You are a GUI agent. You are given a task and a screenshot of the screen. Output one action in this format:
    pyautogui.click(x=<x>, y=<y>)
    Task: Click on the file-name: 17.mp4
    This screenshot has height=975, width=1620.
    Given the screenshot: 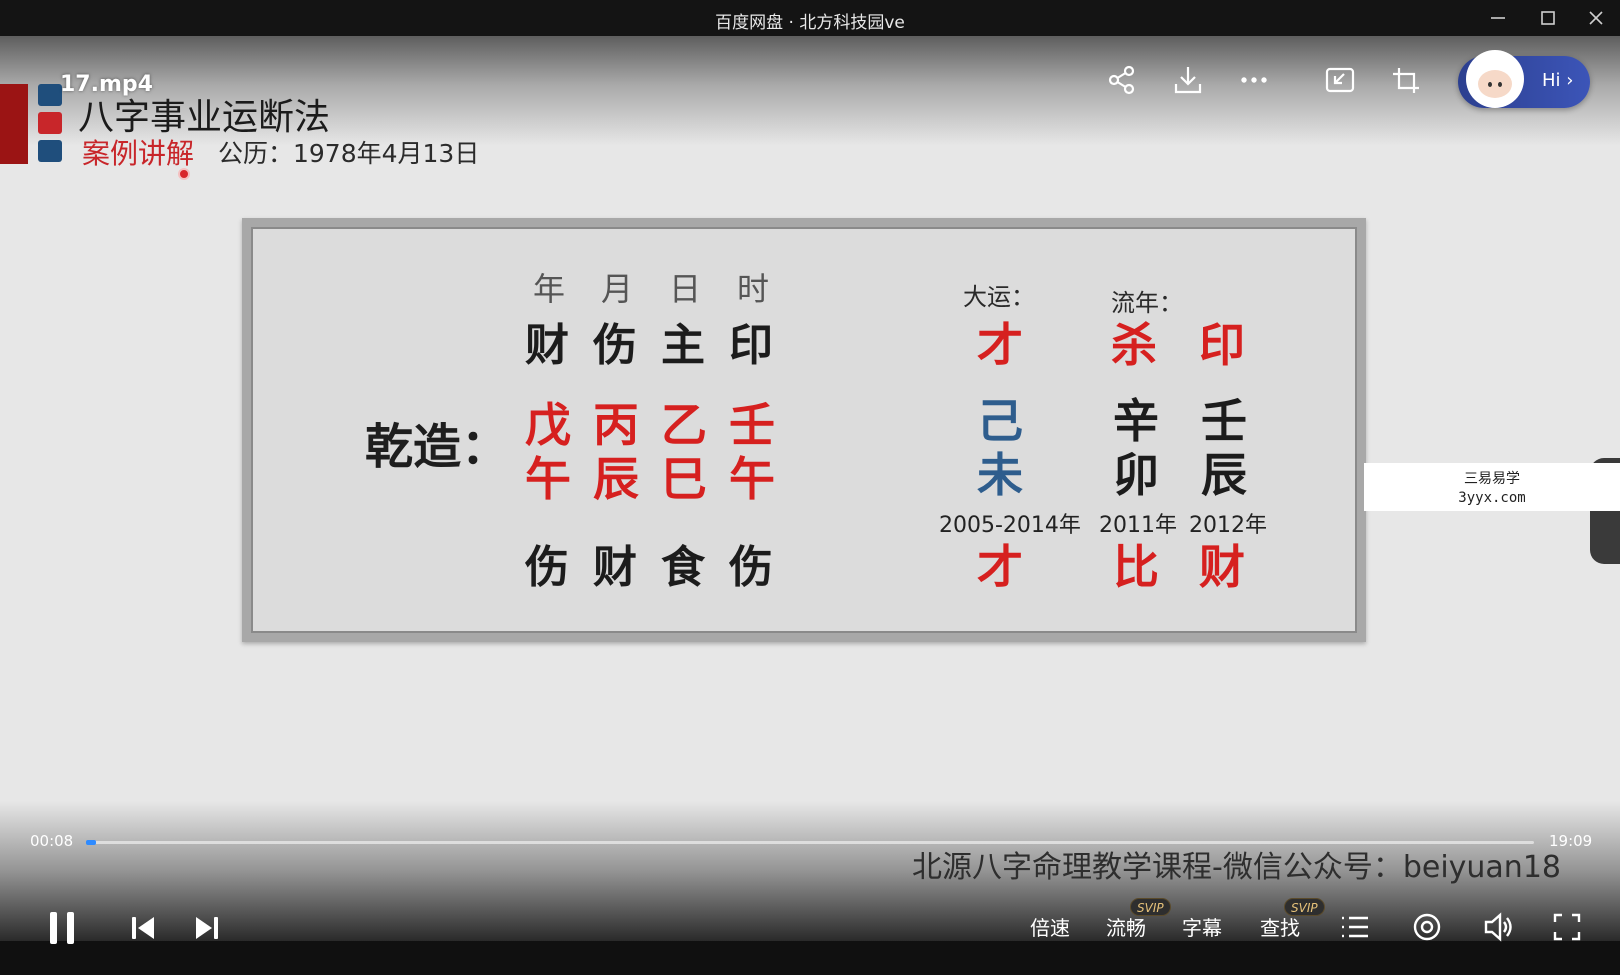 What is the action you would take?
    pyautogui.click(x=106, y=84)
    